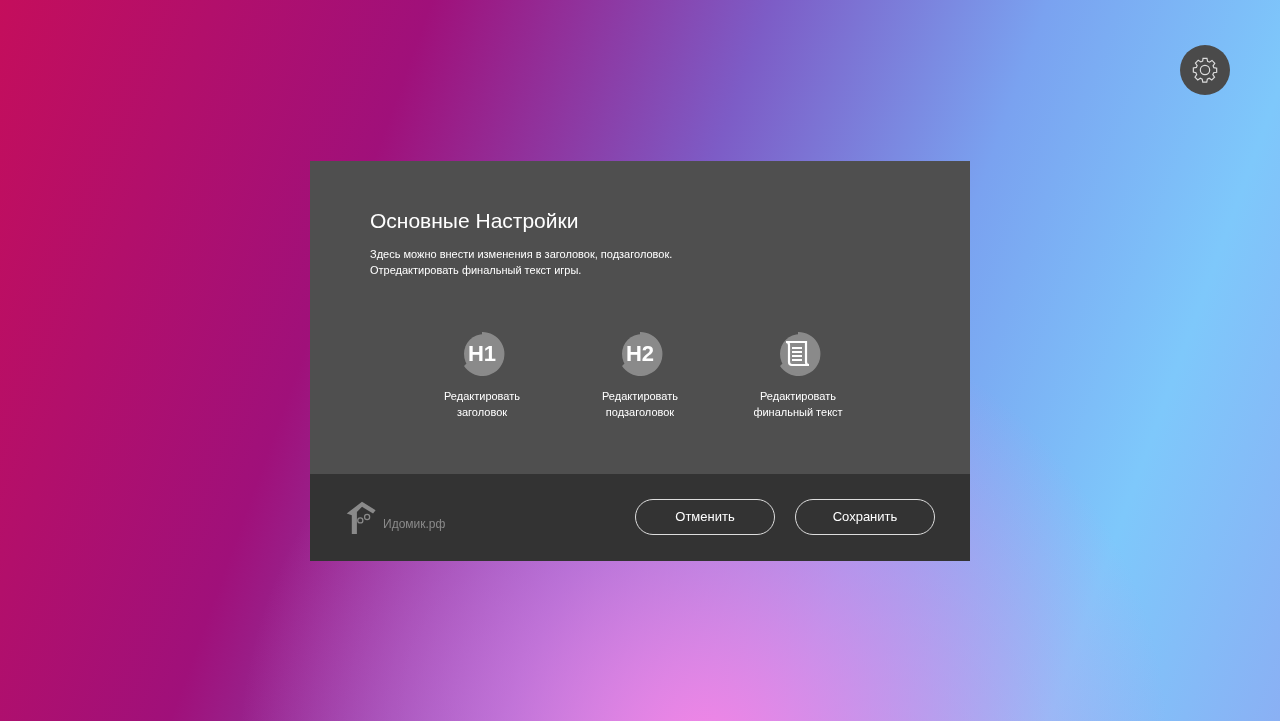  What do you see at coordinates (522, 254) in the screenshot?
I see `description-text: Здесь можно внести изменения в заголовок, подзаголовок.` at bounding box center [522, 254].